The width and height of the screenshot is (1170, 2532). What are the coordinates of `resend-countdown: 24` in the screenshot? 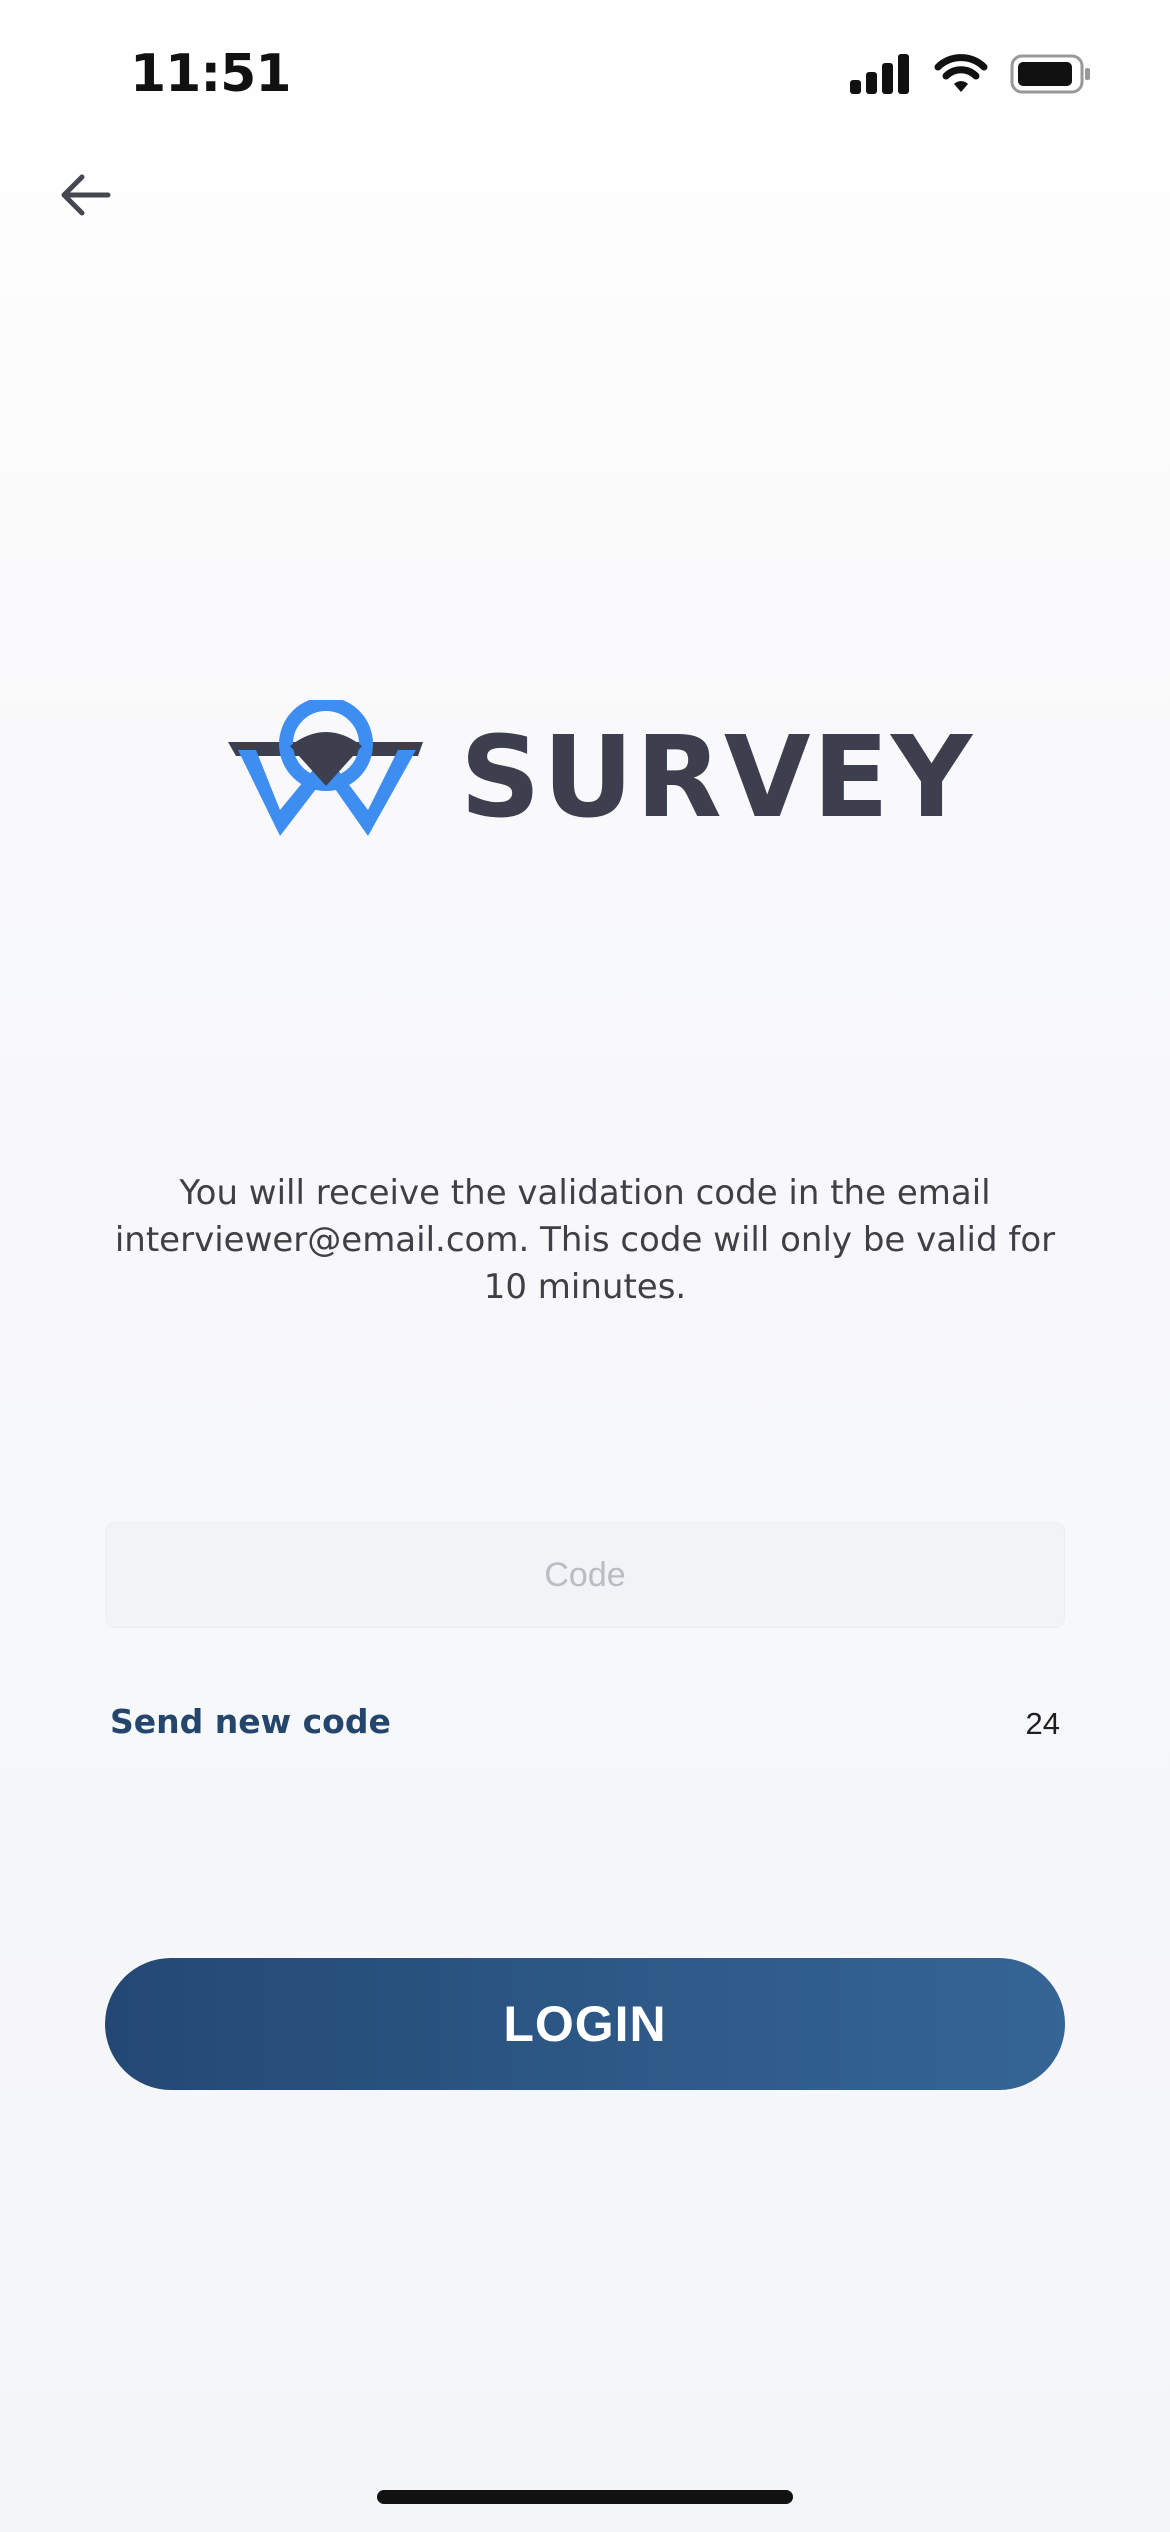 It's located at (1042, 1723).